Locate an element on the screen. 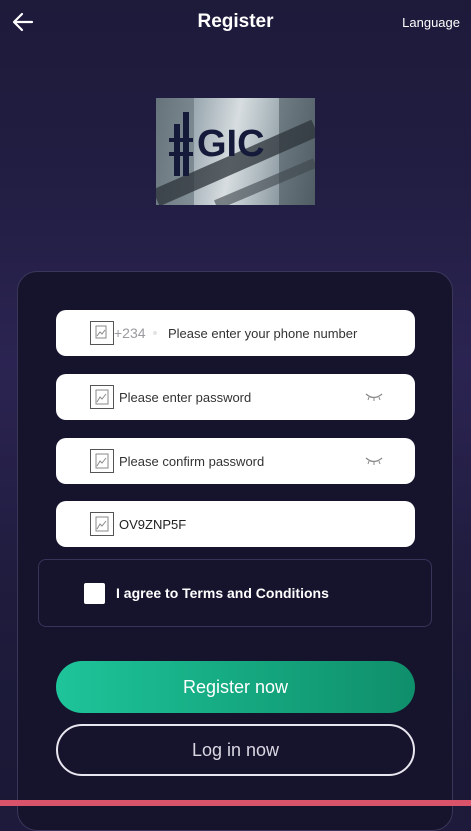 The width and height of the screenshot is (471, 831). code-image-icon is located at coordinates (102, 524).